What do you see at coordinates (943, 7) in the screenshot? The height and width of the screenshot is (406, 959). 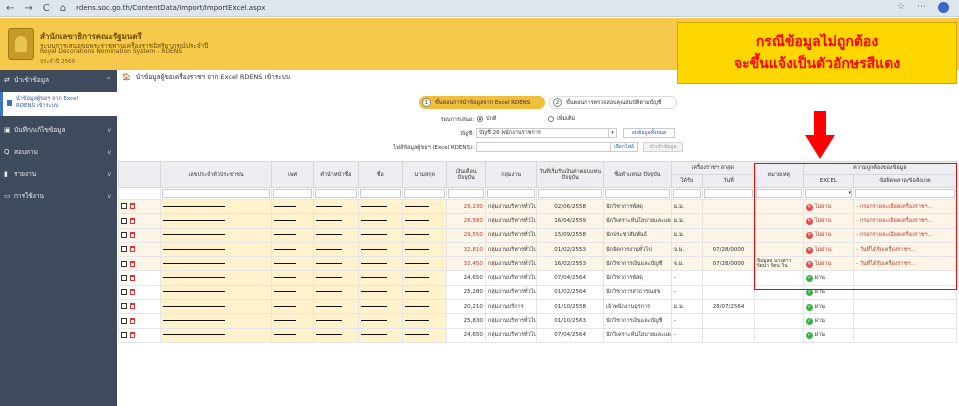 I see `profile-avatar` at bounding box center [943, 7].